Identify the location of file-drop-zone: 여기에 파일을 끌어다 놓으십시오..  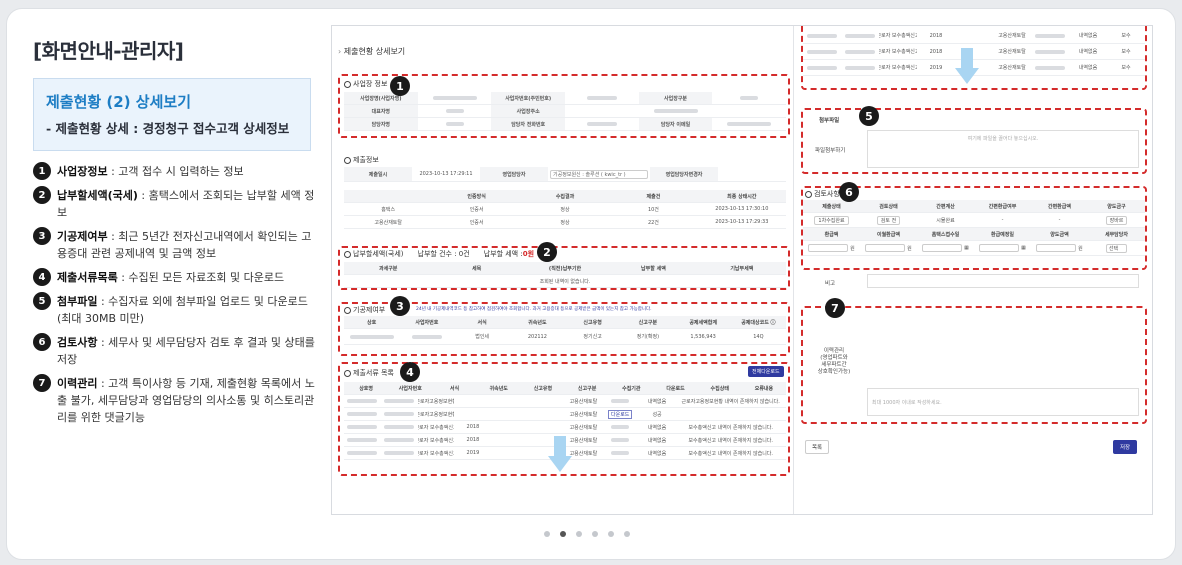
(1003, 149).